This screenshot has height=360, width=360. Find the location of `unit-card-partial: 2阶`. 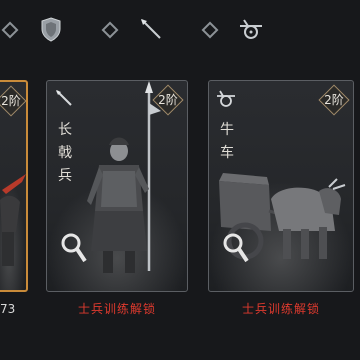

unit-card-partial: 2阶 is located at coordinates (14, 186).